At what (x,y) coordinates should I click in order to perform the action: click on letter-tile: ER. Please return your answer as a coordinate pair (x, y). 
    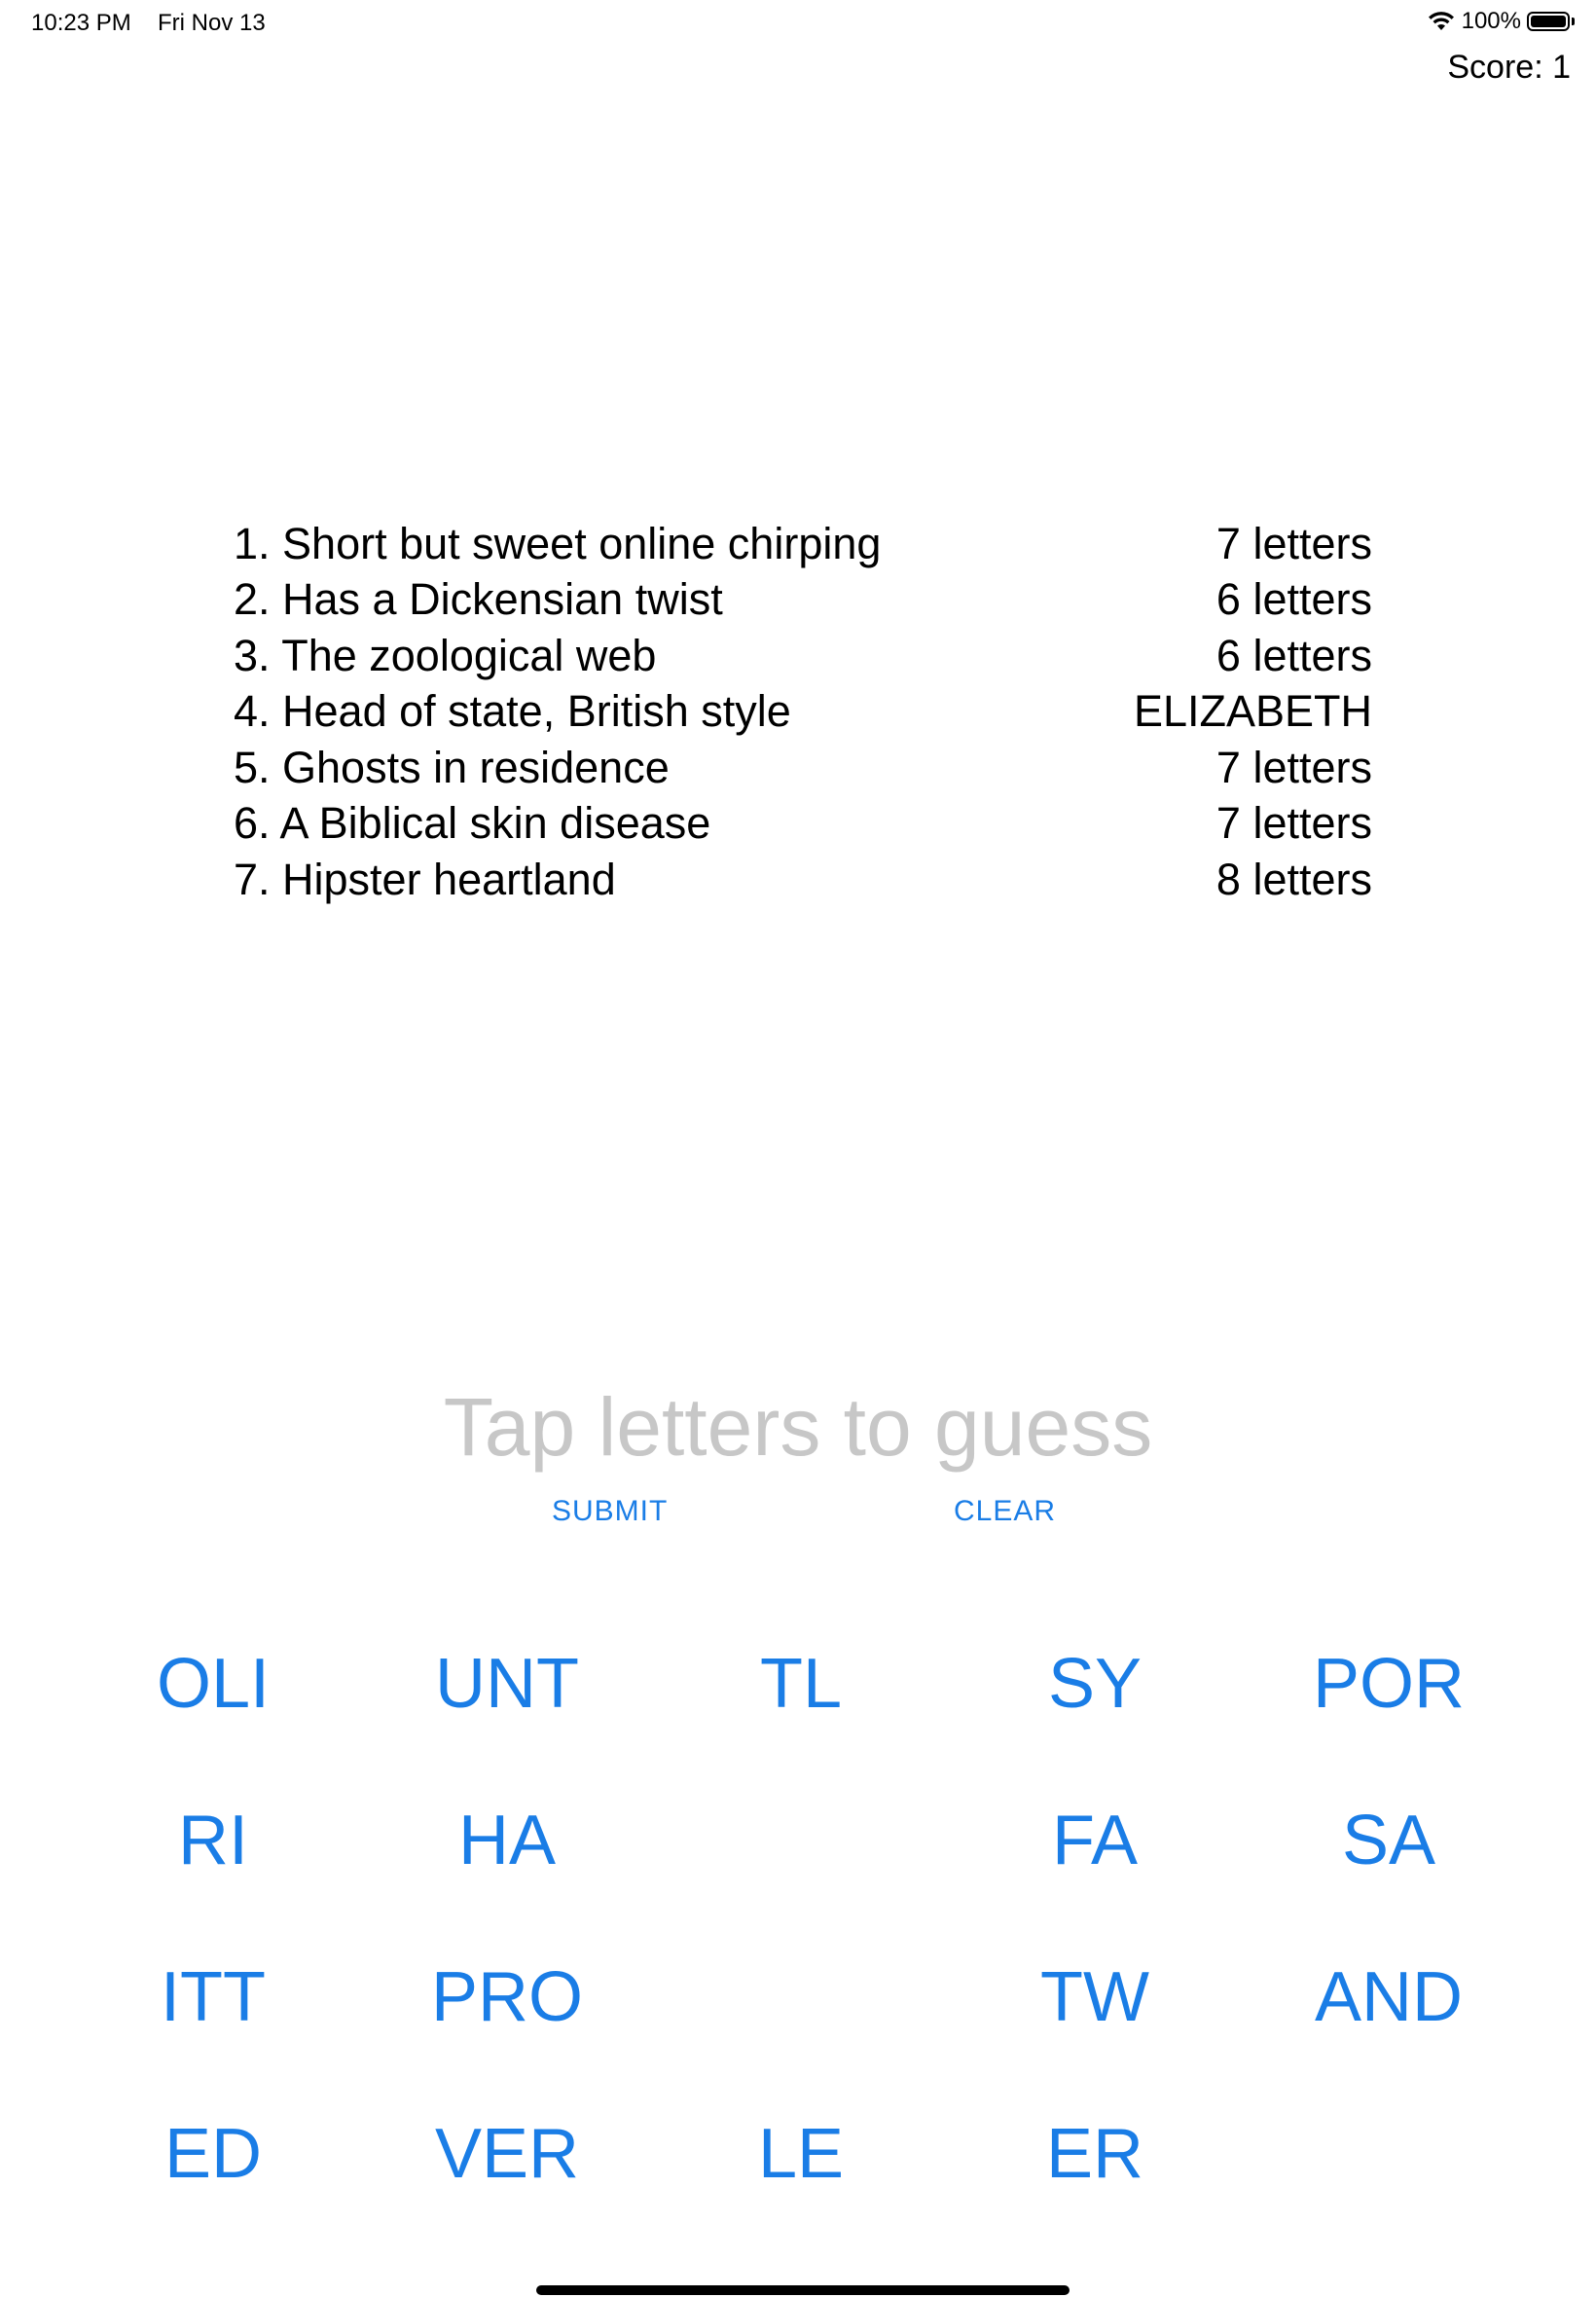
    Looking at the image, I should click on (1095, 2155).